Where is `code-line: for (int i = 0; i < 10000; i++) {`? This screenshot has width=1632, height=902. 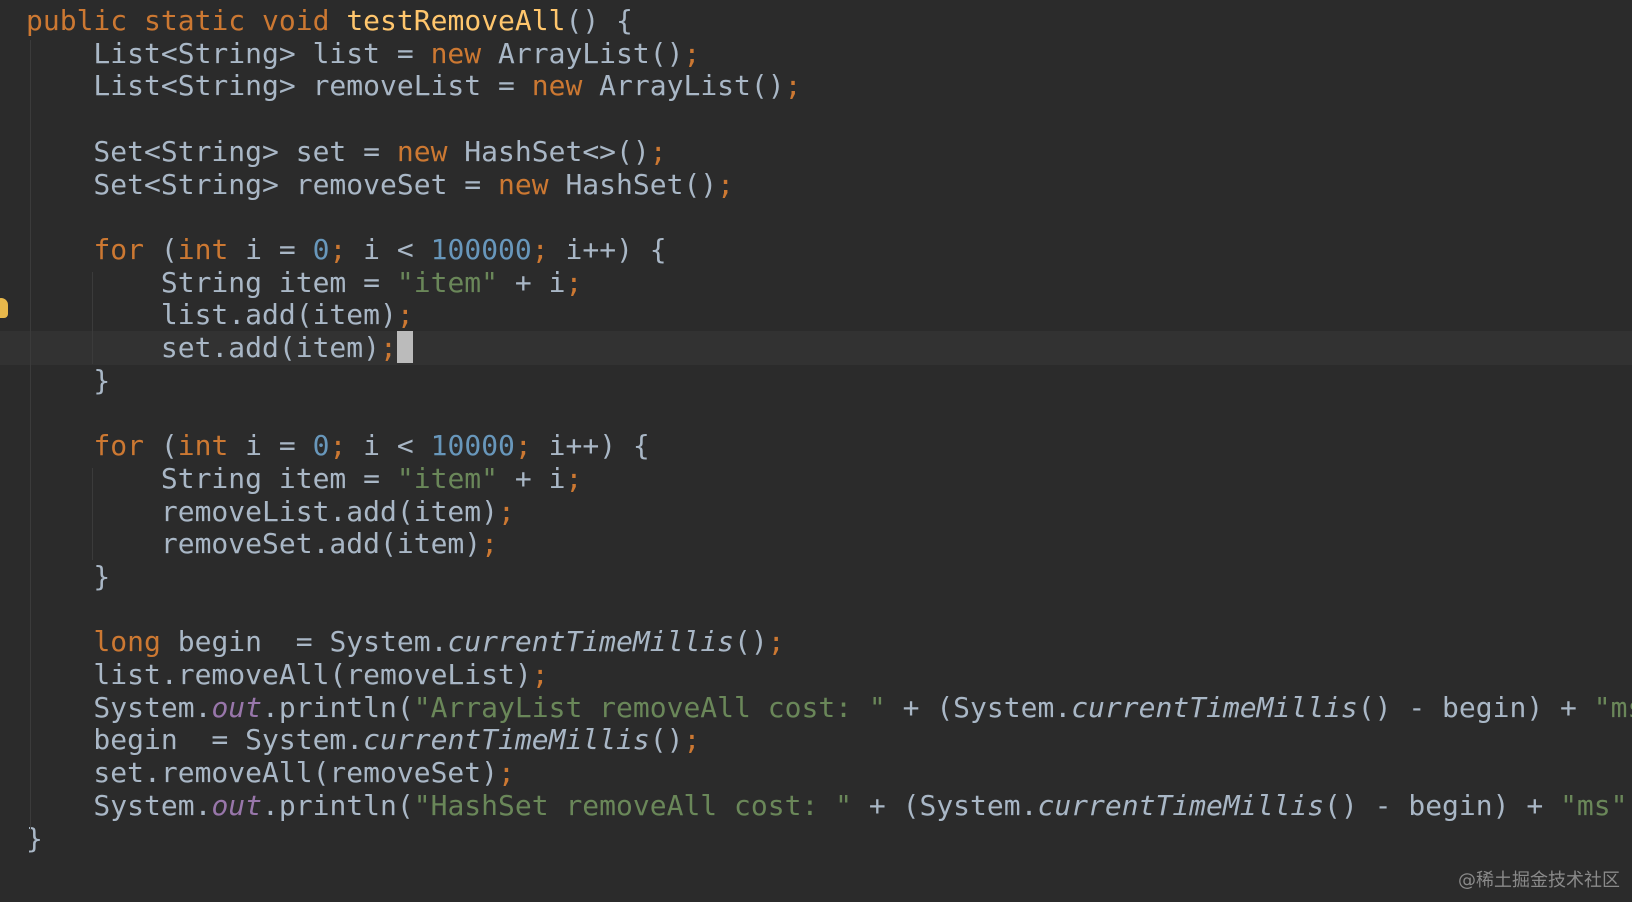
code-line: for (int i = 0; i < 10000; i++) { is located at coordinates (816, 446).